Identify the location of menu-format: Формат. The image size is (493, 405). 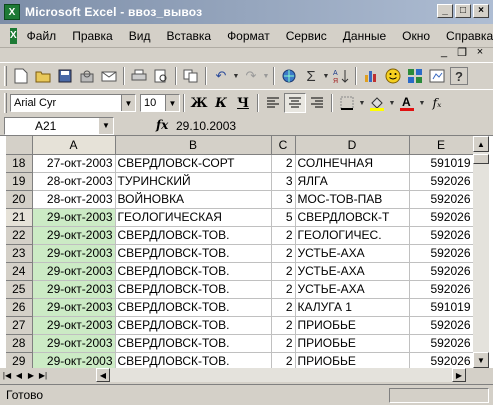
(248, 36).